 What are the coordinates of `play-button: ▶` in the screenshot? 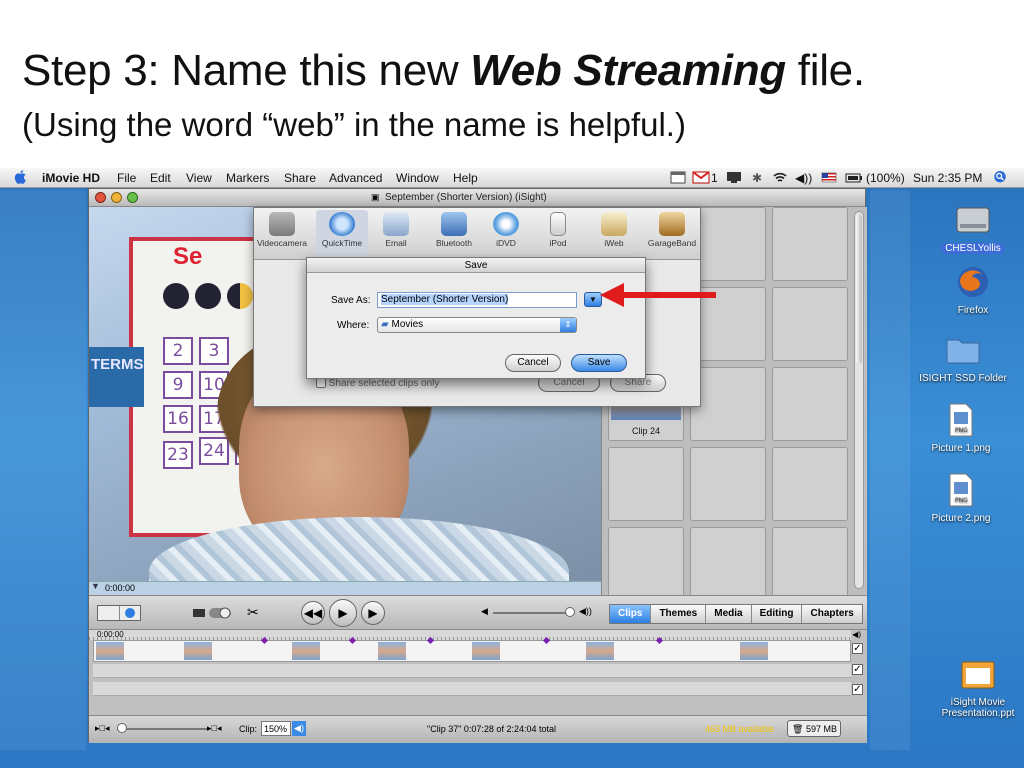 It's located at (343, 613).